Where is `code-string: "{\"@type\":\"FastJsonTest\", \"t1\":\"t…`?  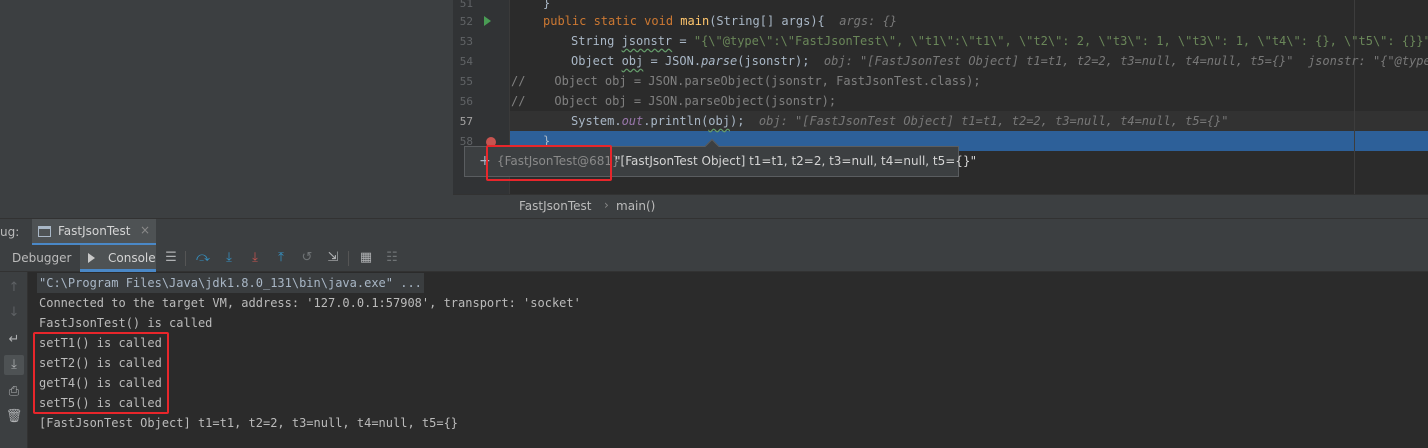 code-string: "{\"@type\":\"FastJsonTest\", \"t1\":\"t… is located at coordinates (1060, 41).